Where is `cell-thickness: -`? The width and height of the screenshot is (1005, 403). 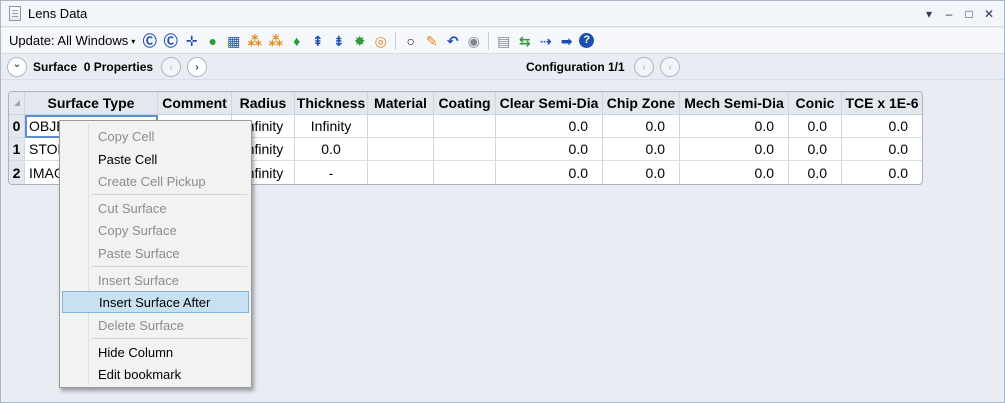
cell-thickness: - is located at coordinates (331, 172).